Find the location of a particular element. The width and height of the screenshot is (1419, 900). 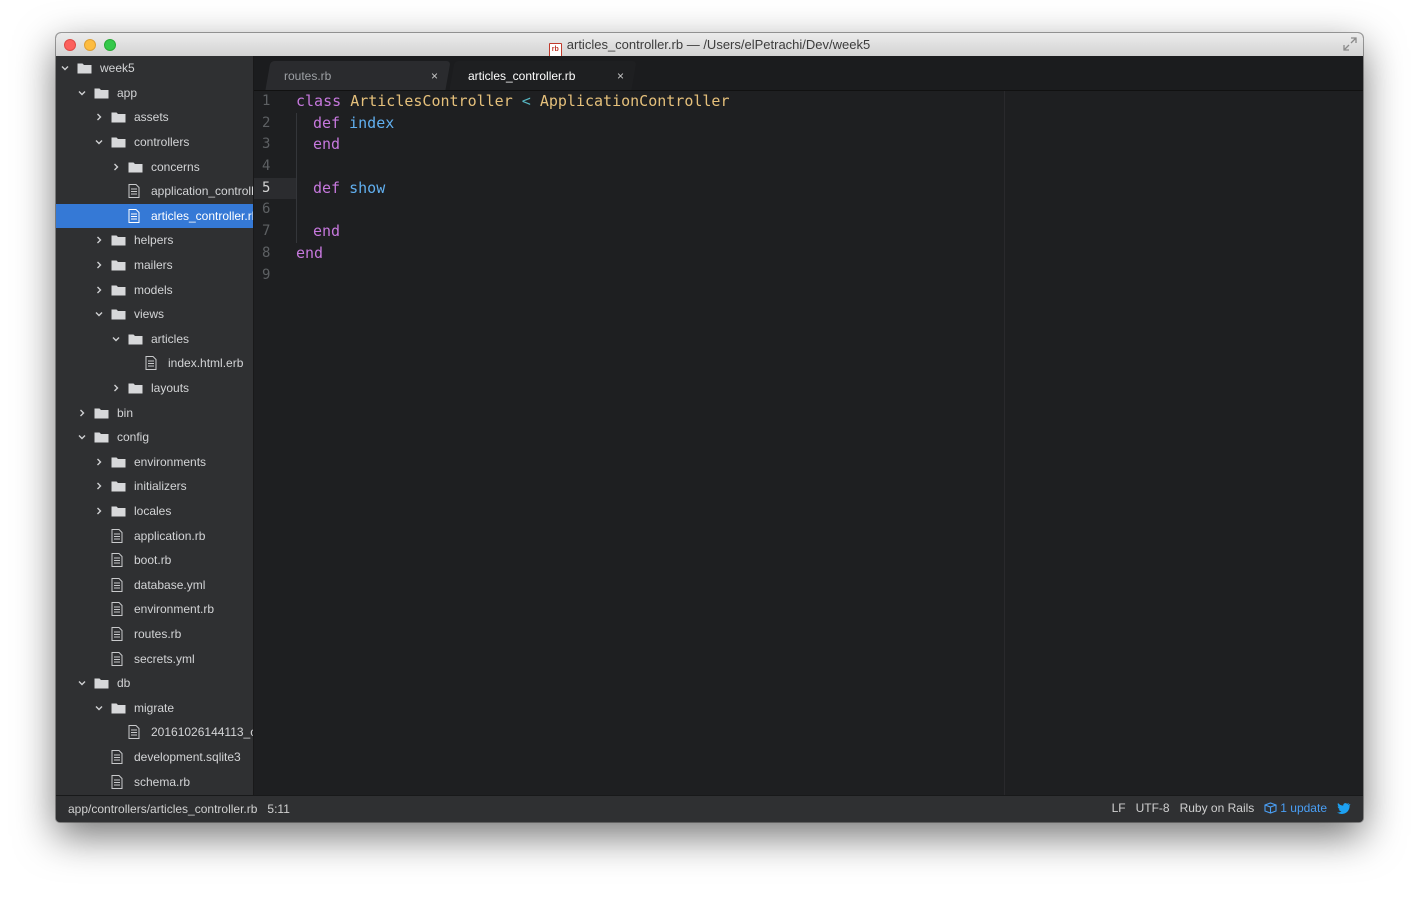

tree-item-label: environments is located at coordinates (170, 461).